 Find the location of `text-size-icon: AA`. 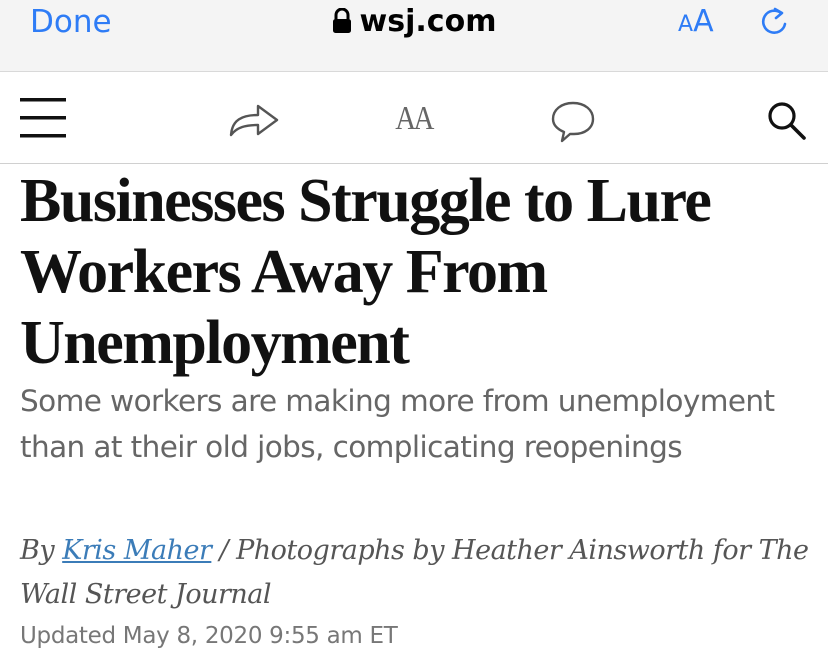

text-size-icon: AA is located at coordinates (414, 119).